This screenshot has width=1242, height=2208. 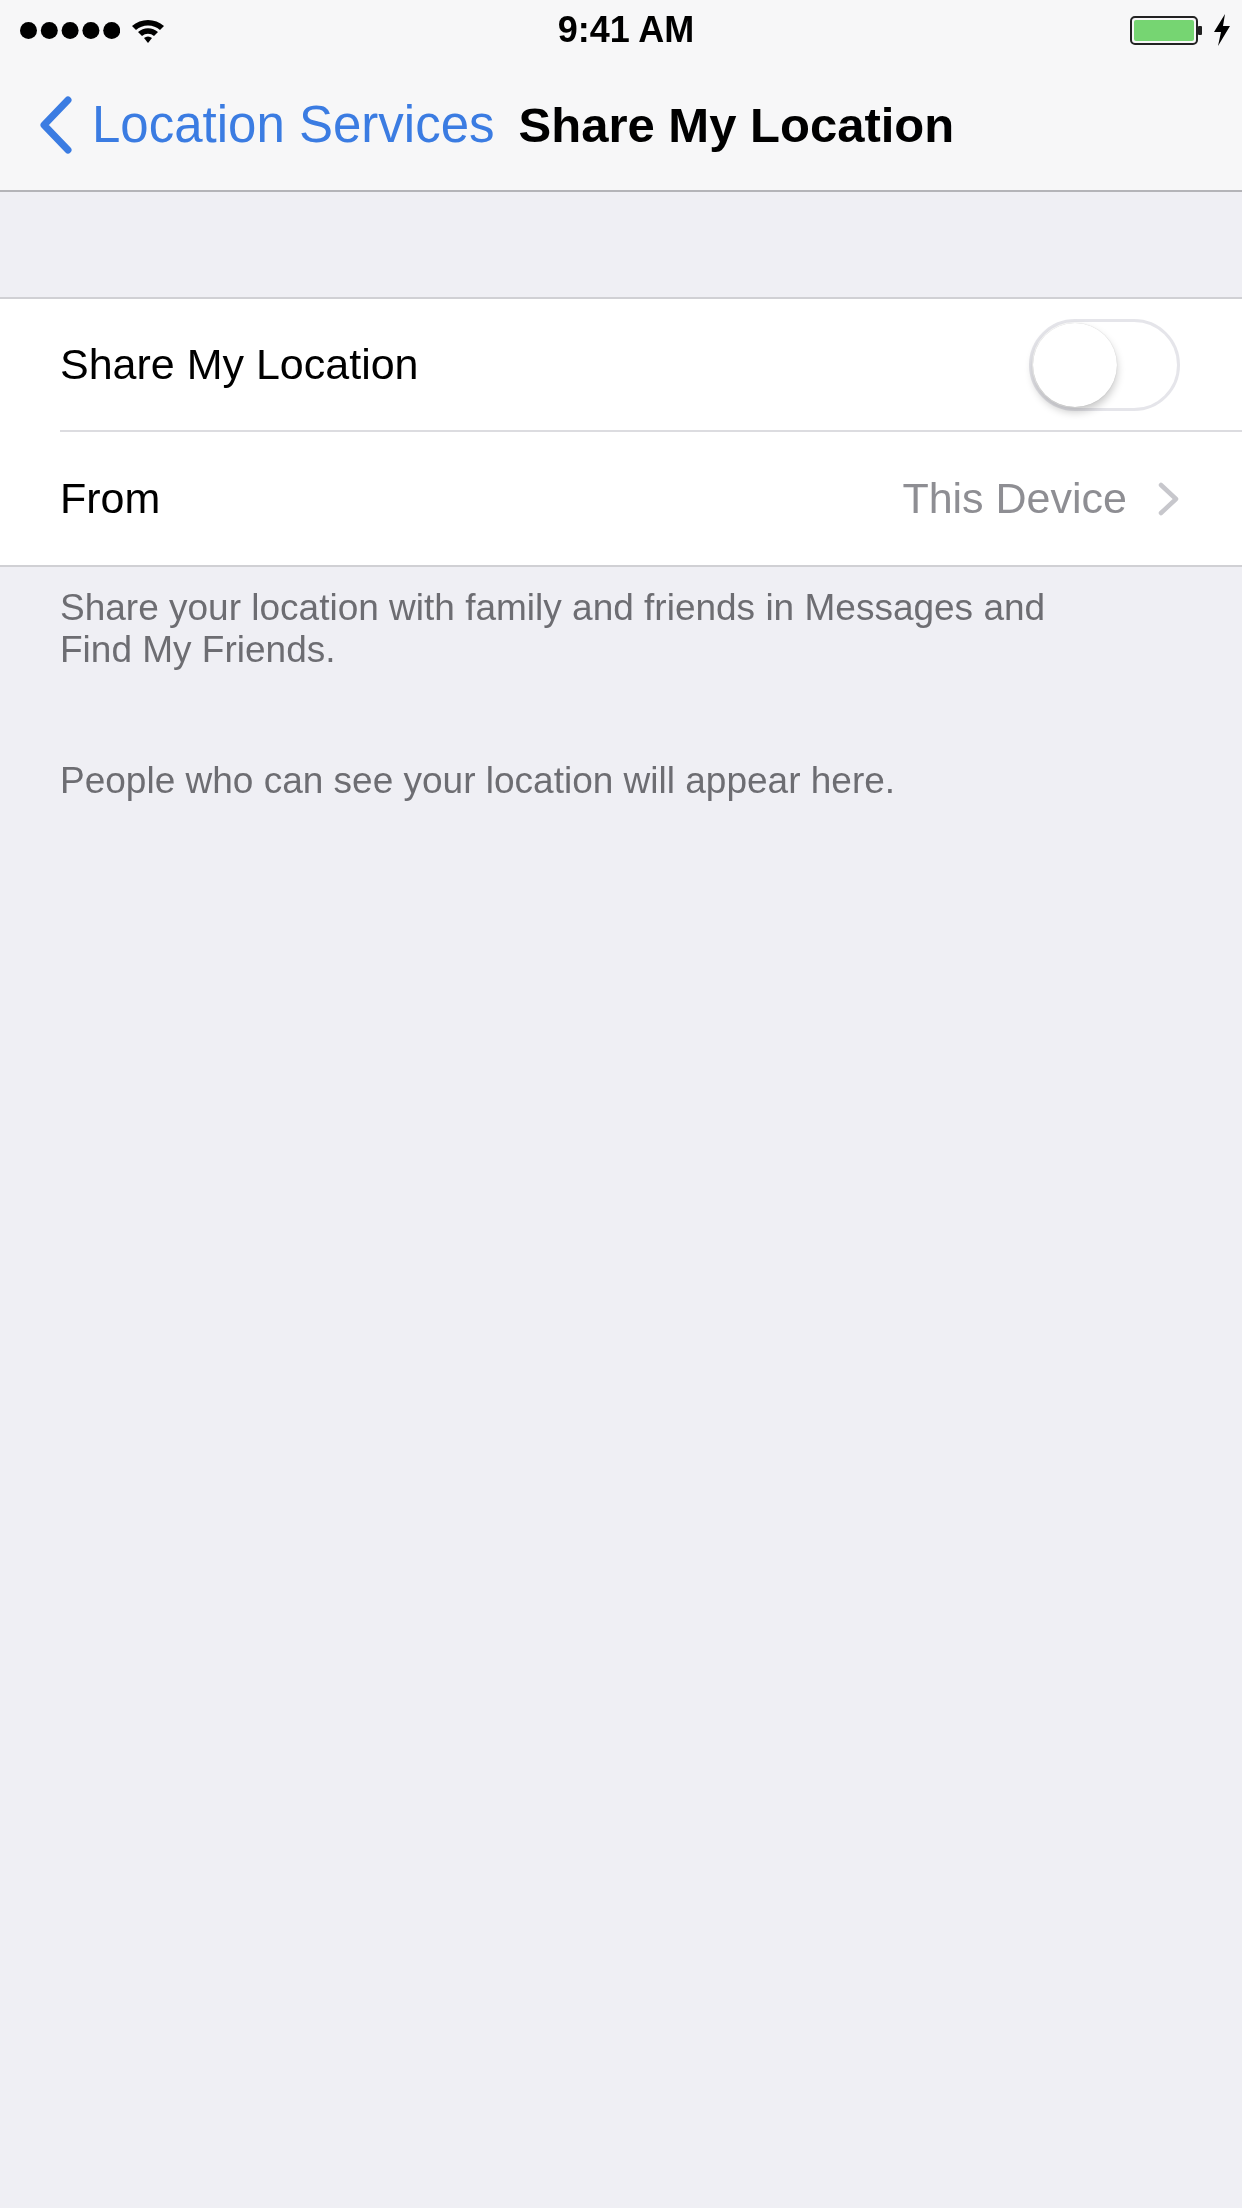 What do you see at coordinates (621, 498) in the screenshot?
I see `disclosure-row: From This Device` at bounding box center [621, 498].